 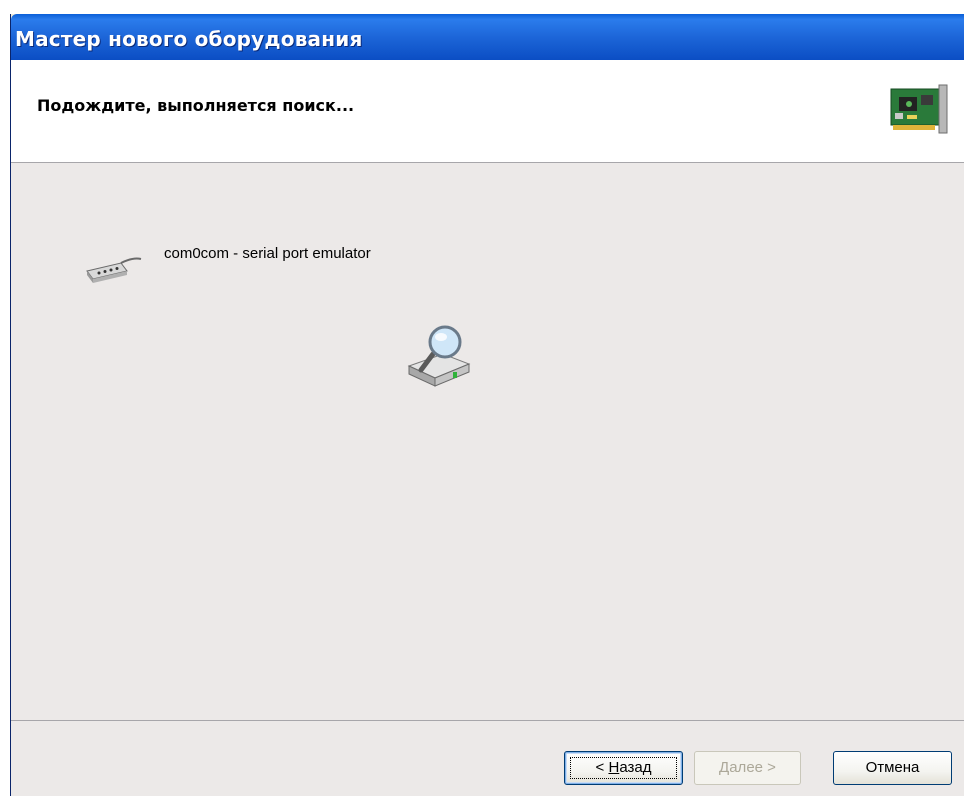 What do you see at coordinates (919, 109) in the screenshot?
I see `hardware-card-icon` at bounding box center [919, 109].